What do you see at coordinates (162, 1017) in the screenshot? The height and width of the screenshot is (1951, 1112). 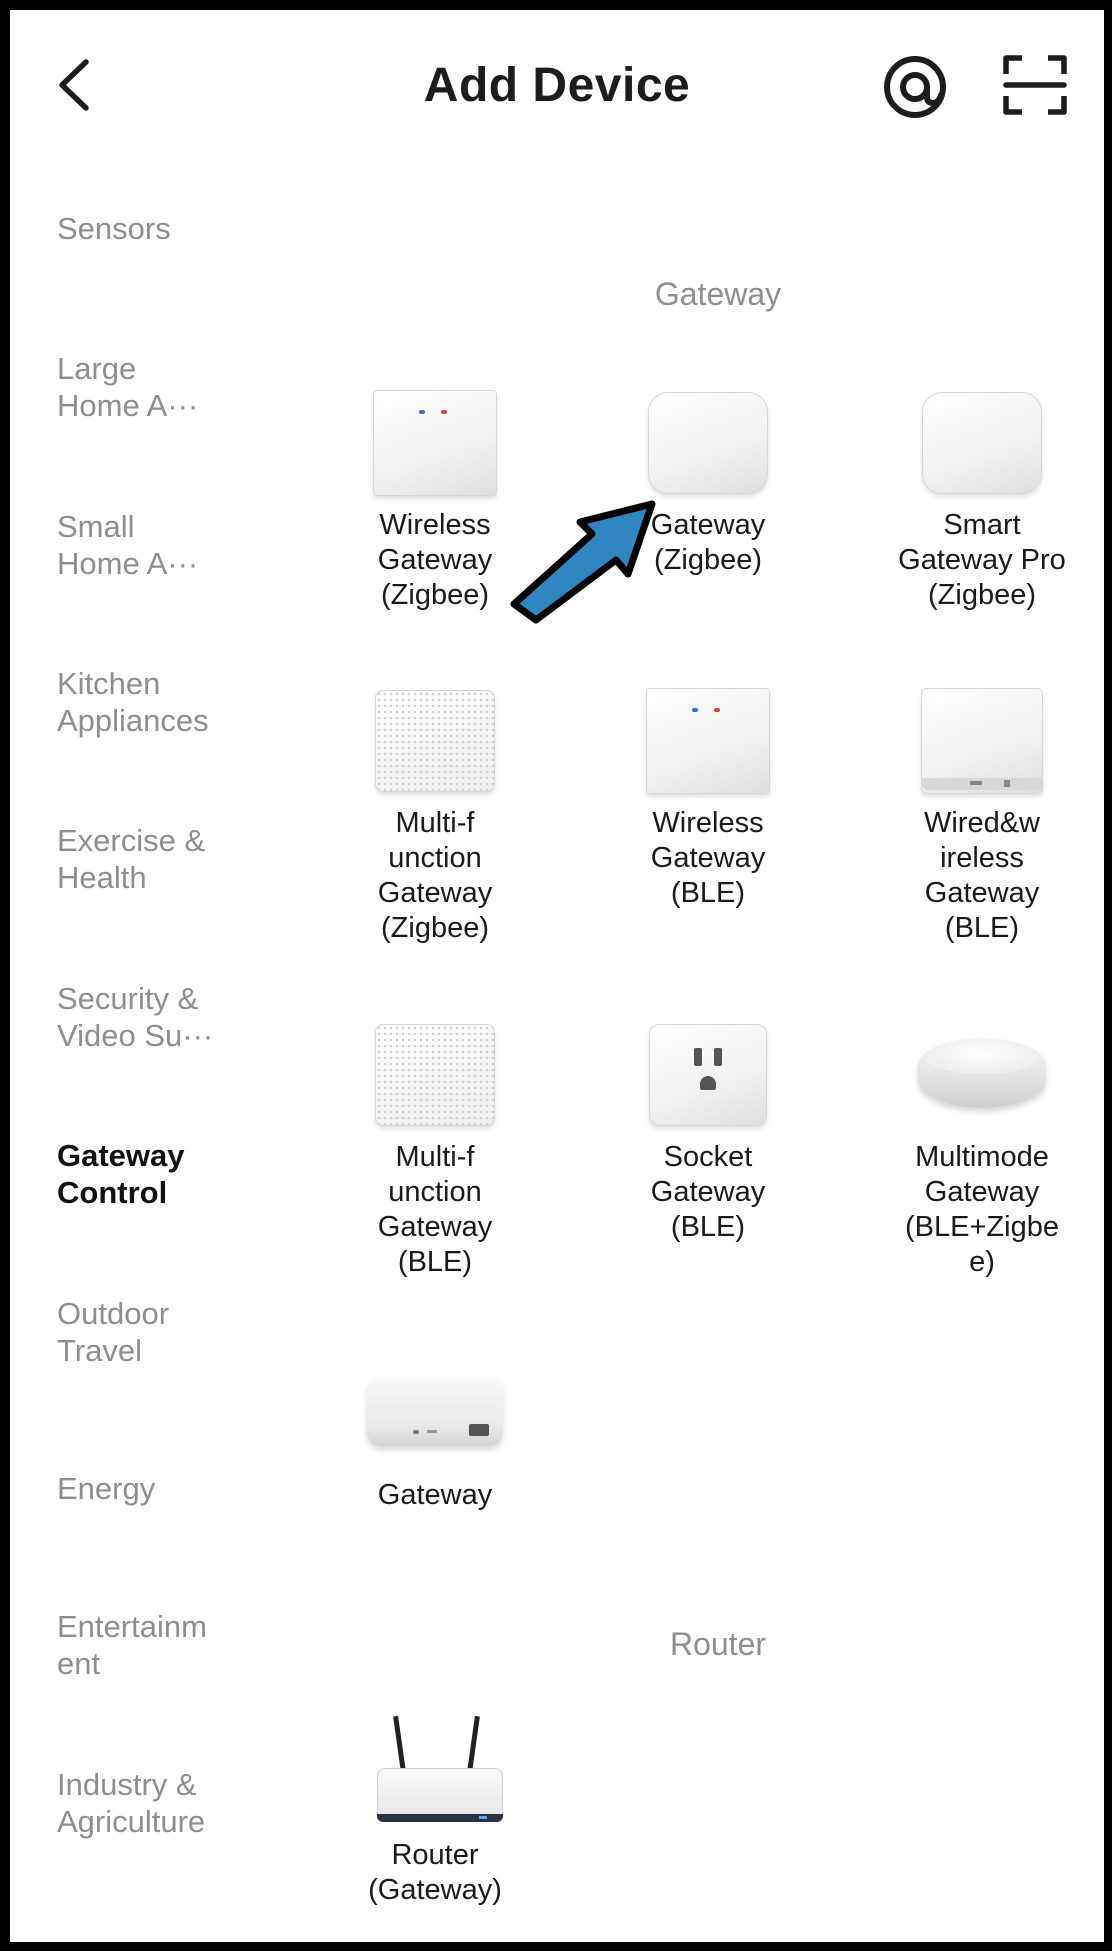 I see `sidebar-item-security-video: Security & Video Su···` at bounding box center [162, 1017].